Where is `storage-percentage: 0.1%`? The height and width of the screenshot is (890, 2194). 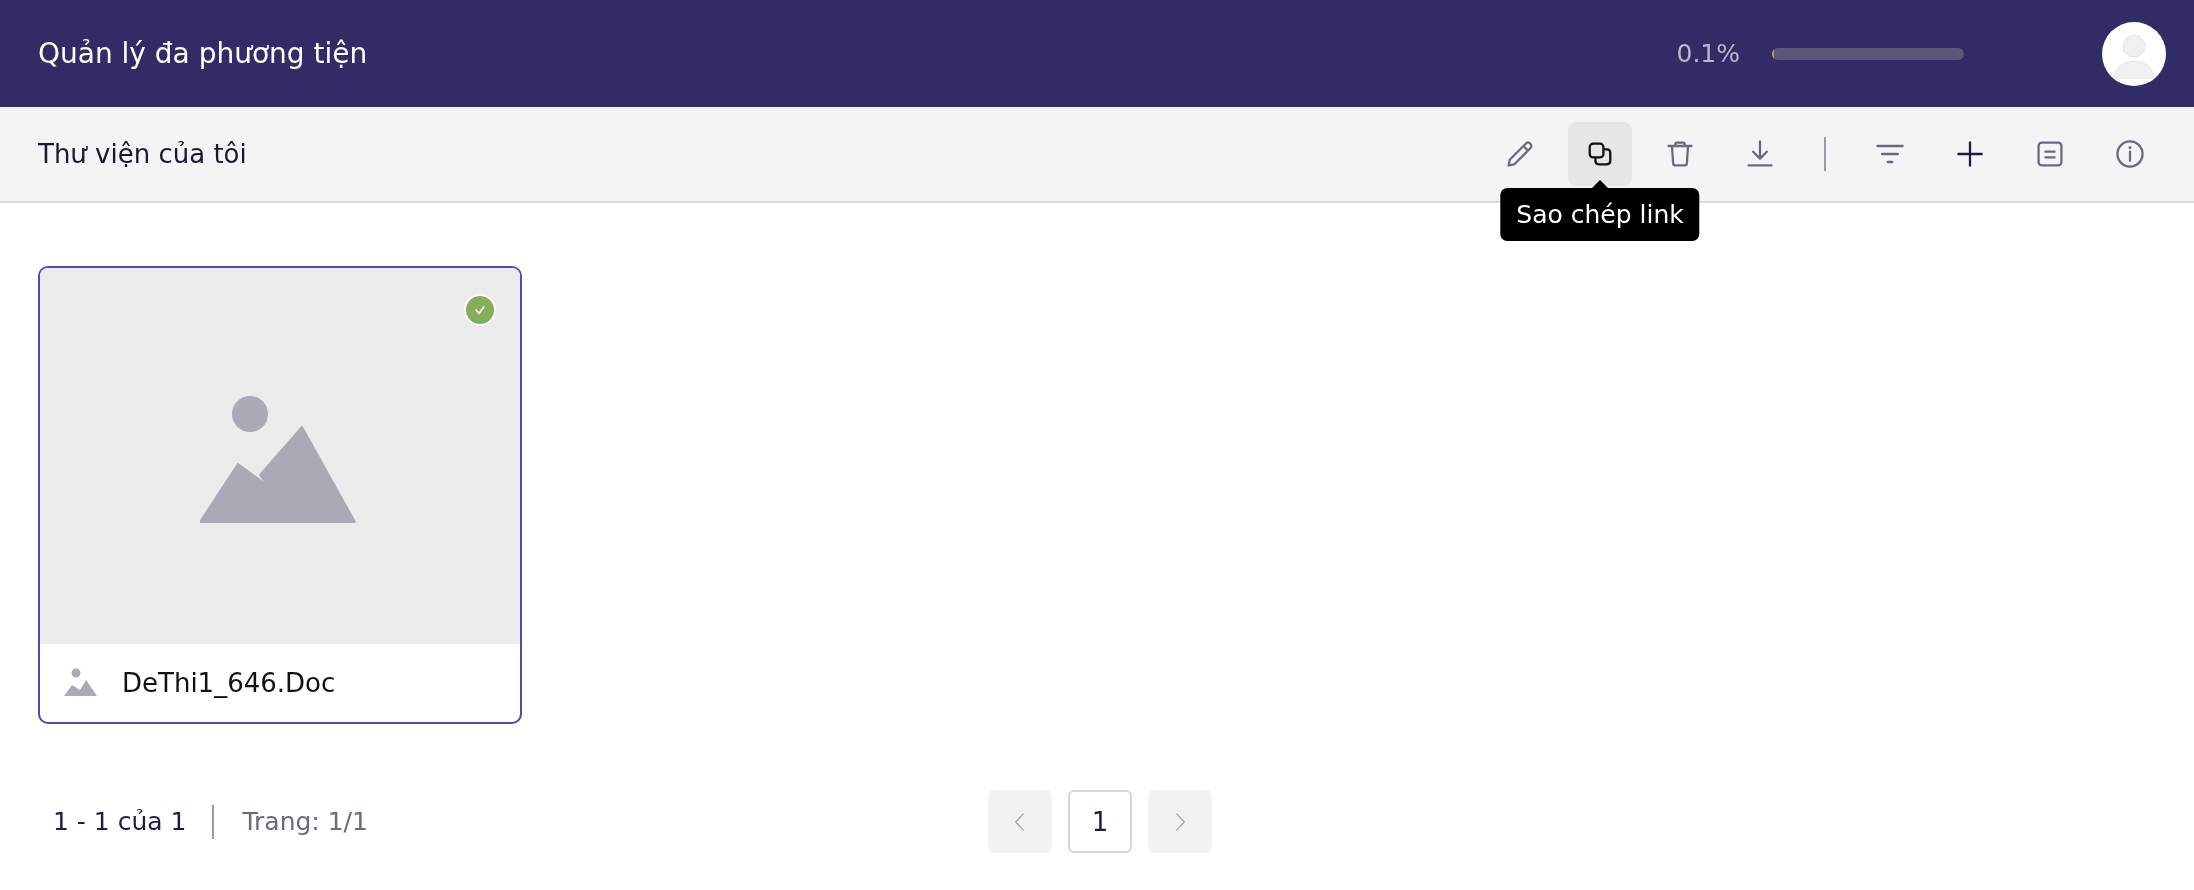 storage-percentage: 0.1% is located at coordinates (1708, 53).